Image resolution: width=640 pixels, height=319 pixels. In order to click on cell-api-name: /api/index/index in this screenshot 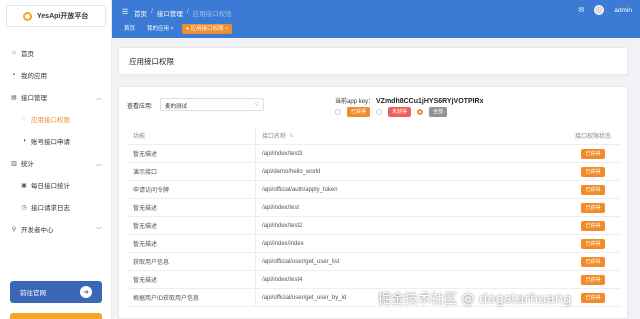, I will do `click(410, 243)`.